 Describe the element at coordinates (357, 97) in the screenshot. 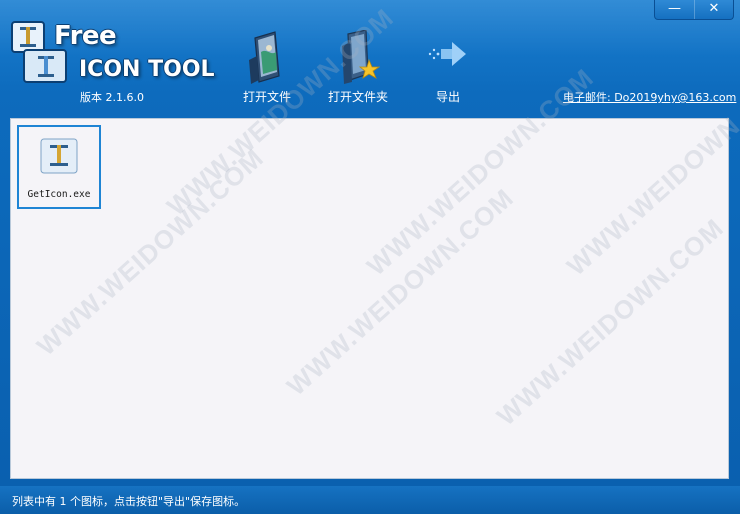

I see `open-folder-label: 打开文件夹` at that location.